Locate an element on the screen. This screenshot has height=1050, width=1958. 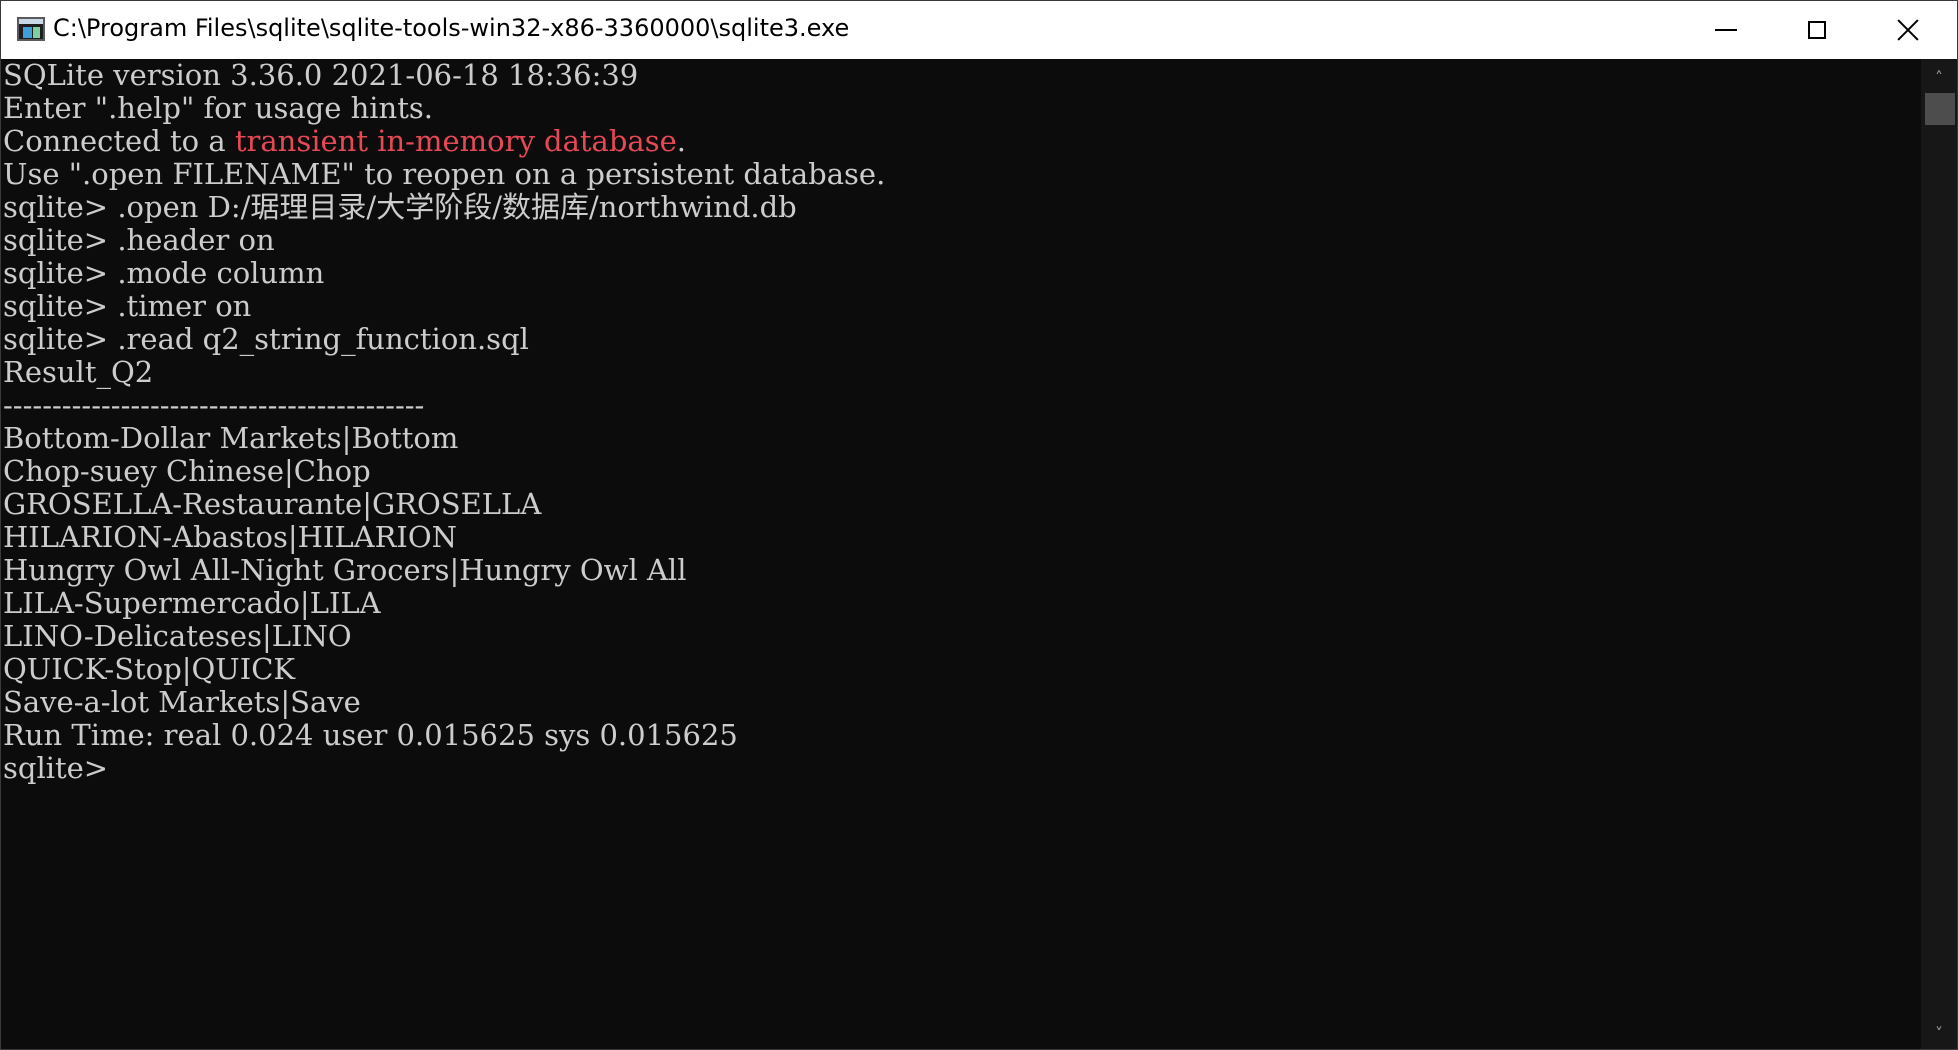
close-button is located at coordinates (1908, 30).